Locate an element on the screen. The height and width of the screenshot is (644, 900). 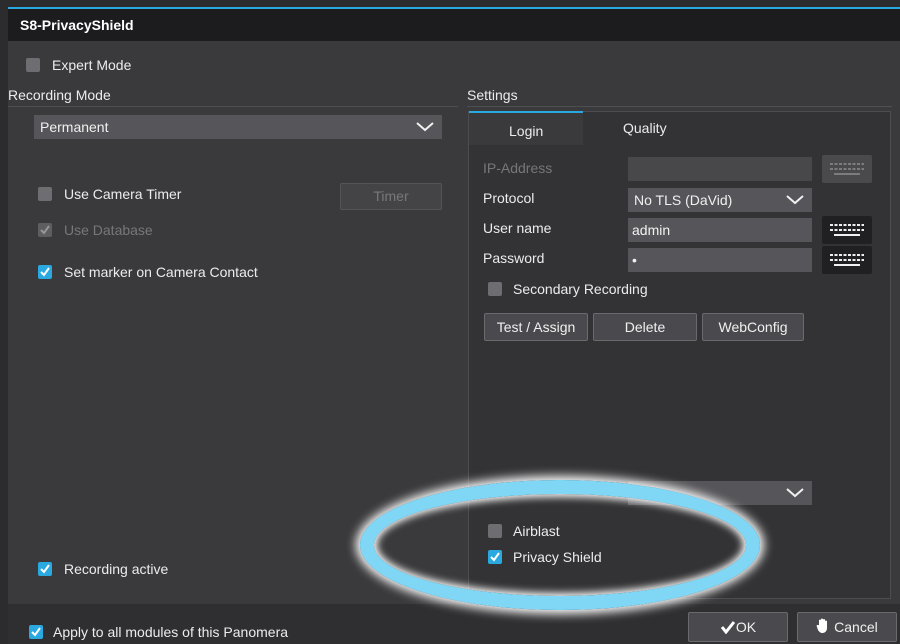
expert-mode-label: Expert Mode is located at coordinates (92, 65).